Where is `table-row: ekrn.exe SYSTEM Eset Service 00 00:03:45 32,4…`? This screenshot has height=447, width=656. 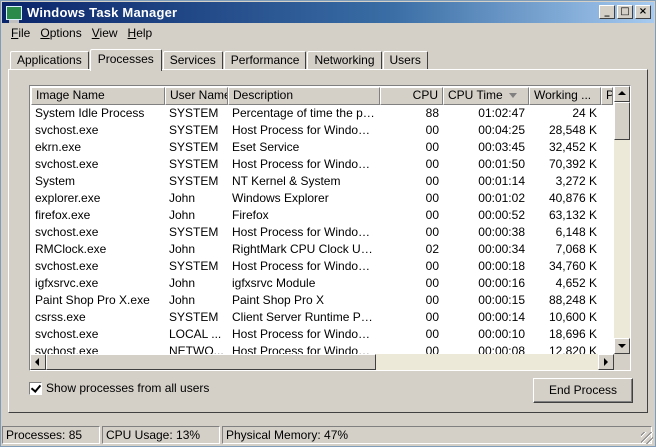 table-row: ekrn.exe SYSTEM Eset Service 00 00:03:45 32,4… is located at coordinates (322, 147).